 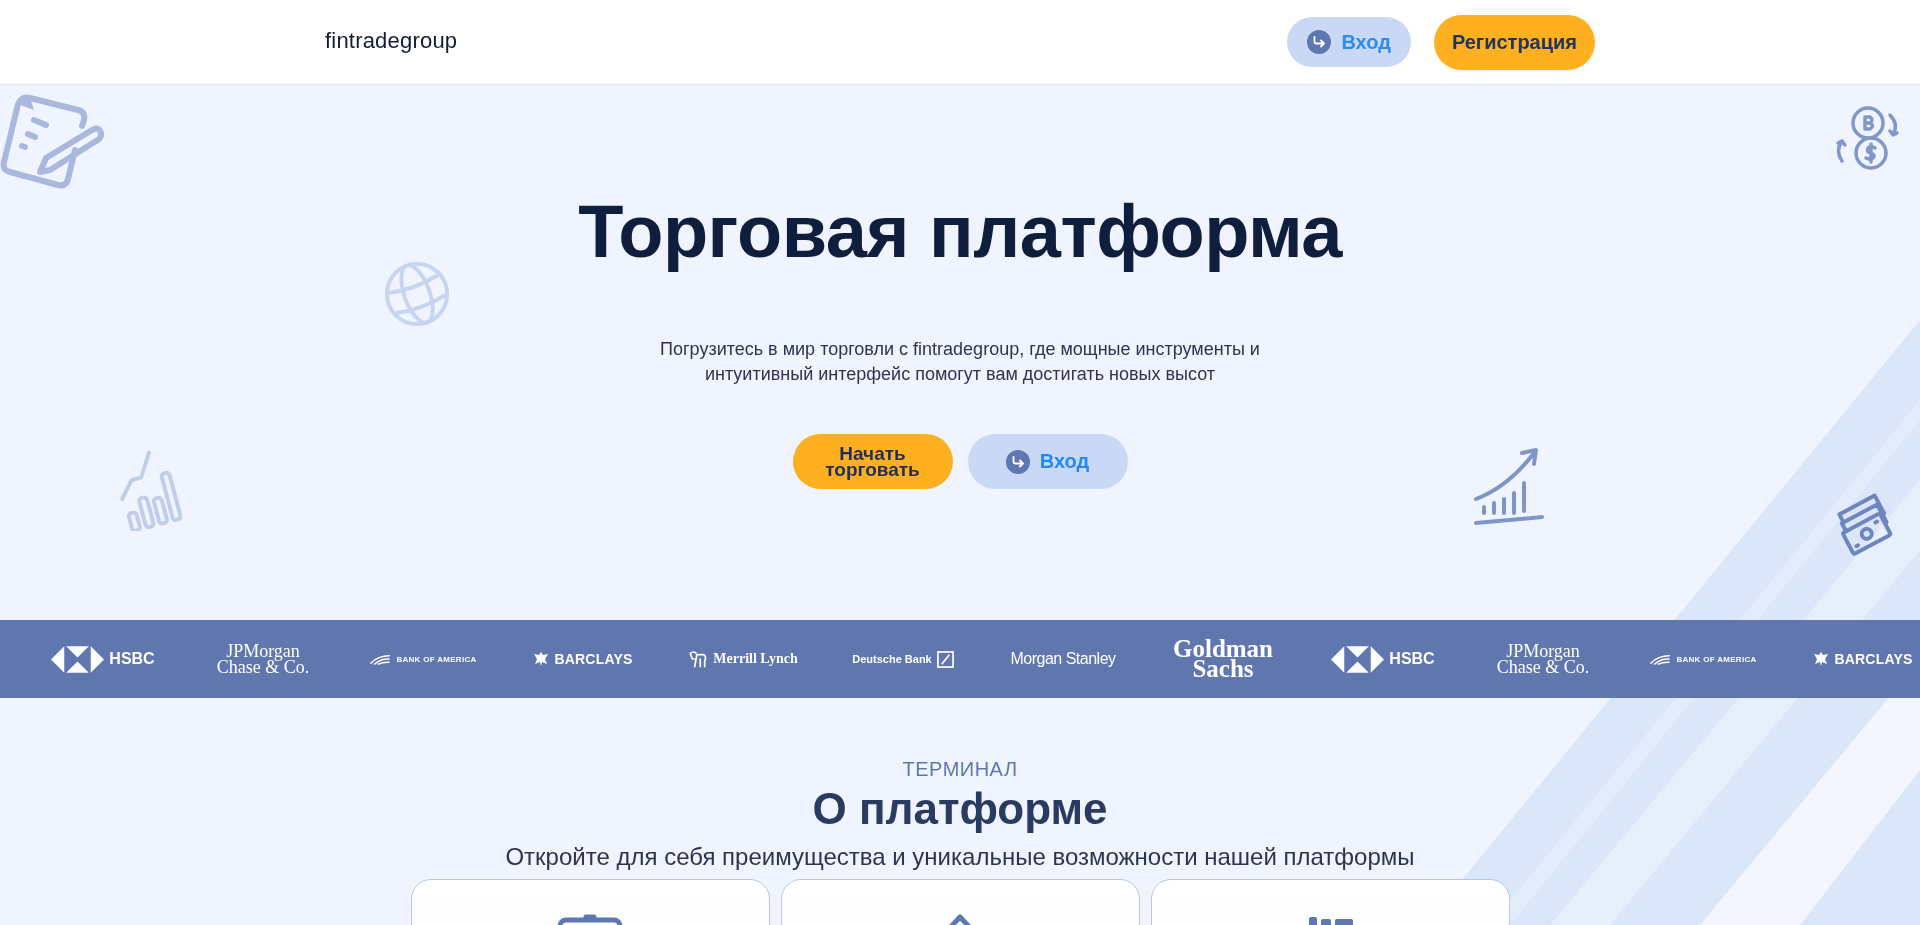 What do you see at coordinates (755, 659) in the screenshot?
I see `partner-name: Merrill Lynch` at bounding box center [755, 659].